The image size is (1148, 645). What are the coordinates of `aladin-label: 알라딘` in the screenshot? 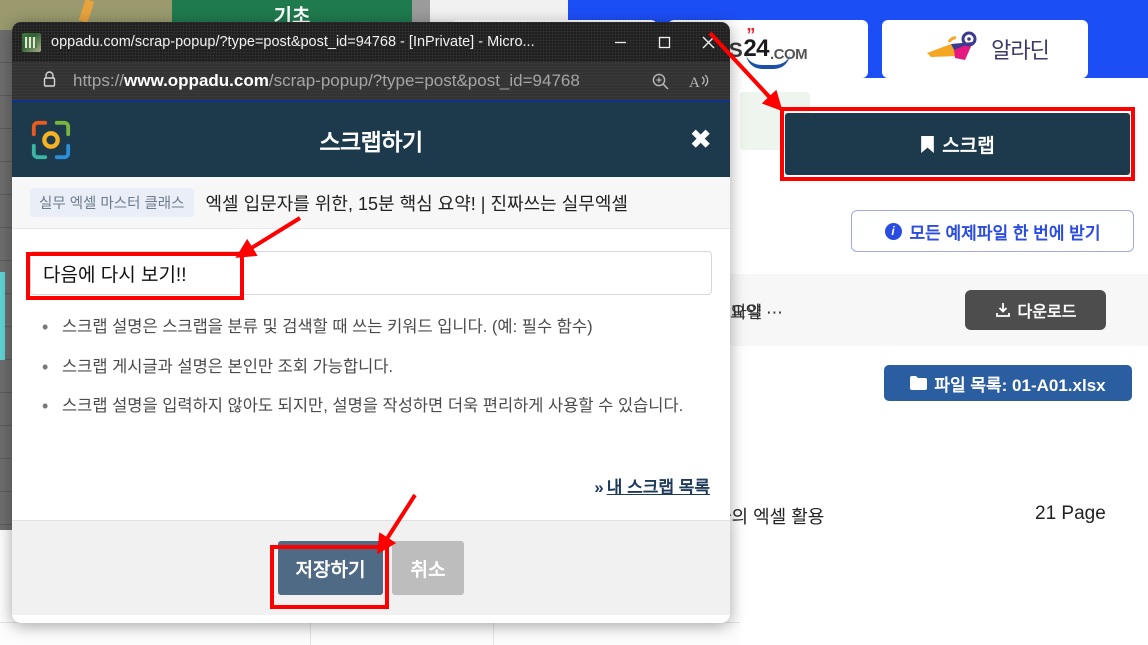 It's located at (1020, 50).